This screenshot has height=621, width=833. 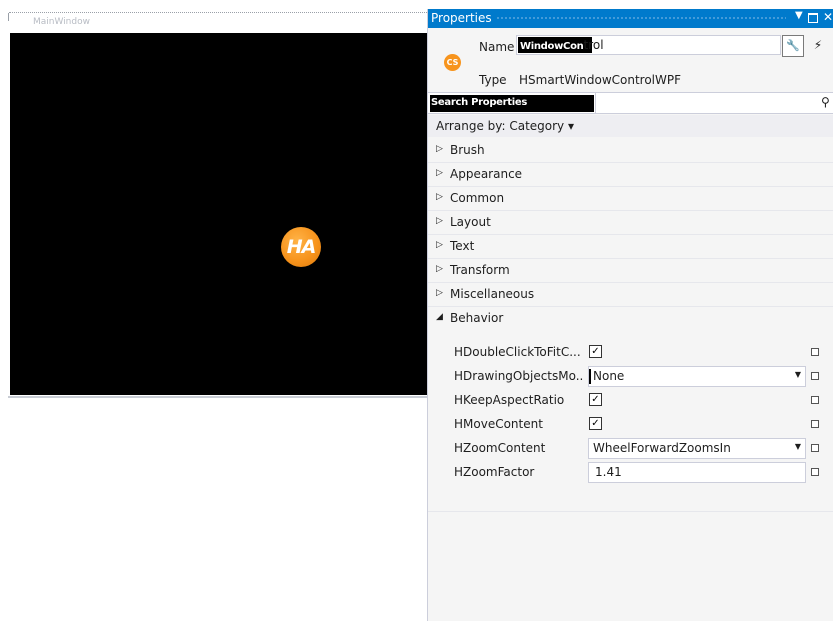 I want to click on property-row: HMoveContent ✓, so click(x=630, y=424).